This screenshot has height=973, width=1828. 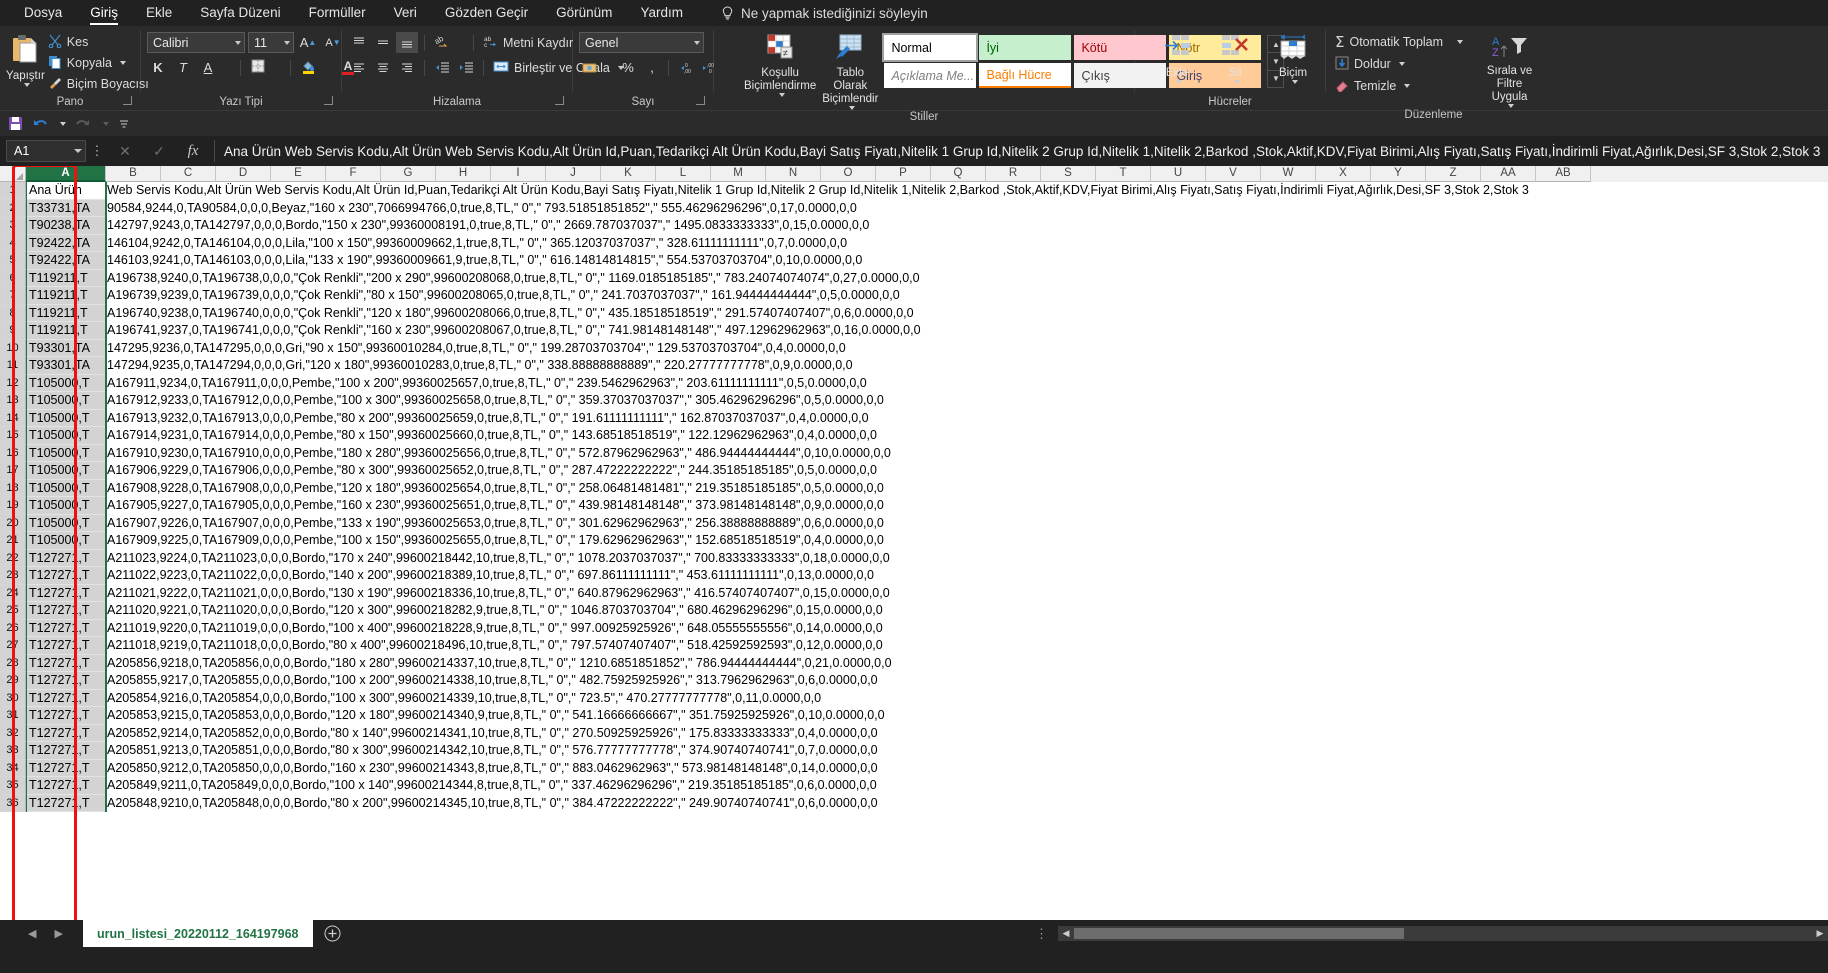 What do you see at coordinates (463, 174) in the screenshot?
I see `column-header-H: H` at bounding box center [463, 174].